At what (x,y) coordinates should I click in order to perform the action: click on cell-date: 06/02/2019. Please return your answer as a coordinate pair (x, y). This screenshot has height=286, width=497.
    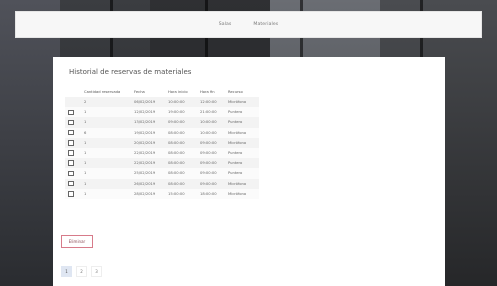
    Looking at the image, I should click on (148, 102).